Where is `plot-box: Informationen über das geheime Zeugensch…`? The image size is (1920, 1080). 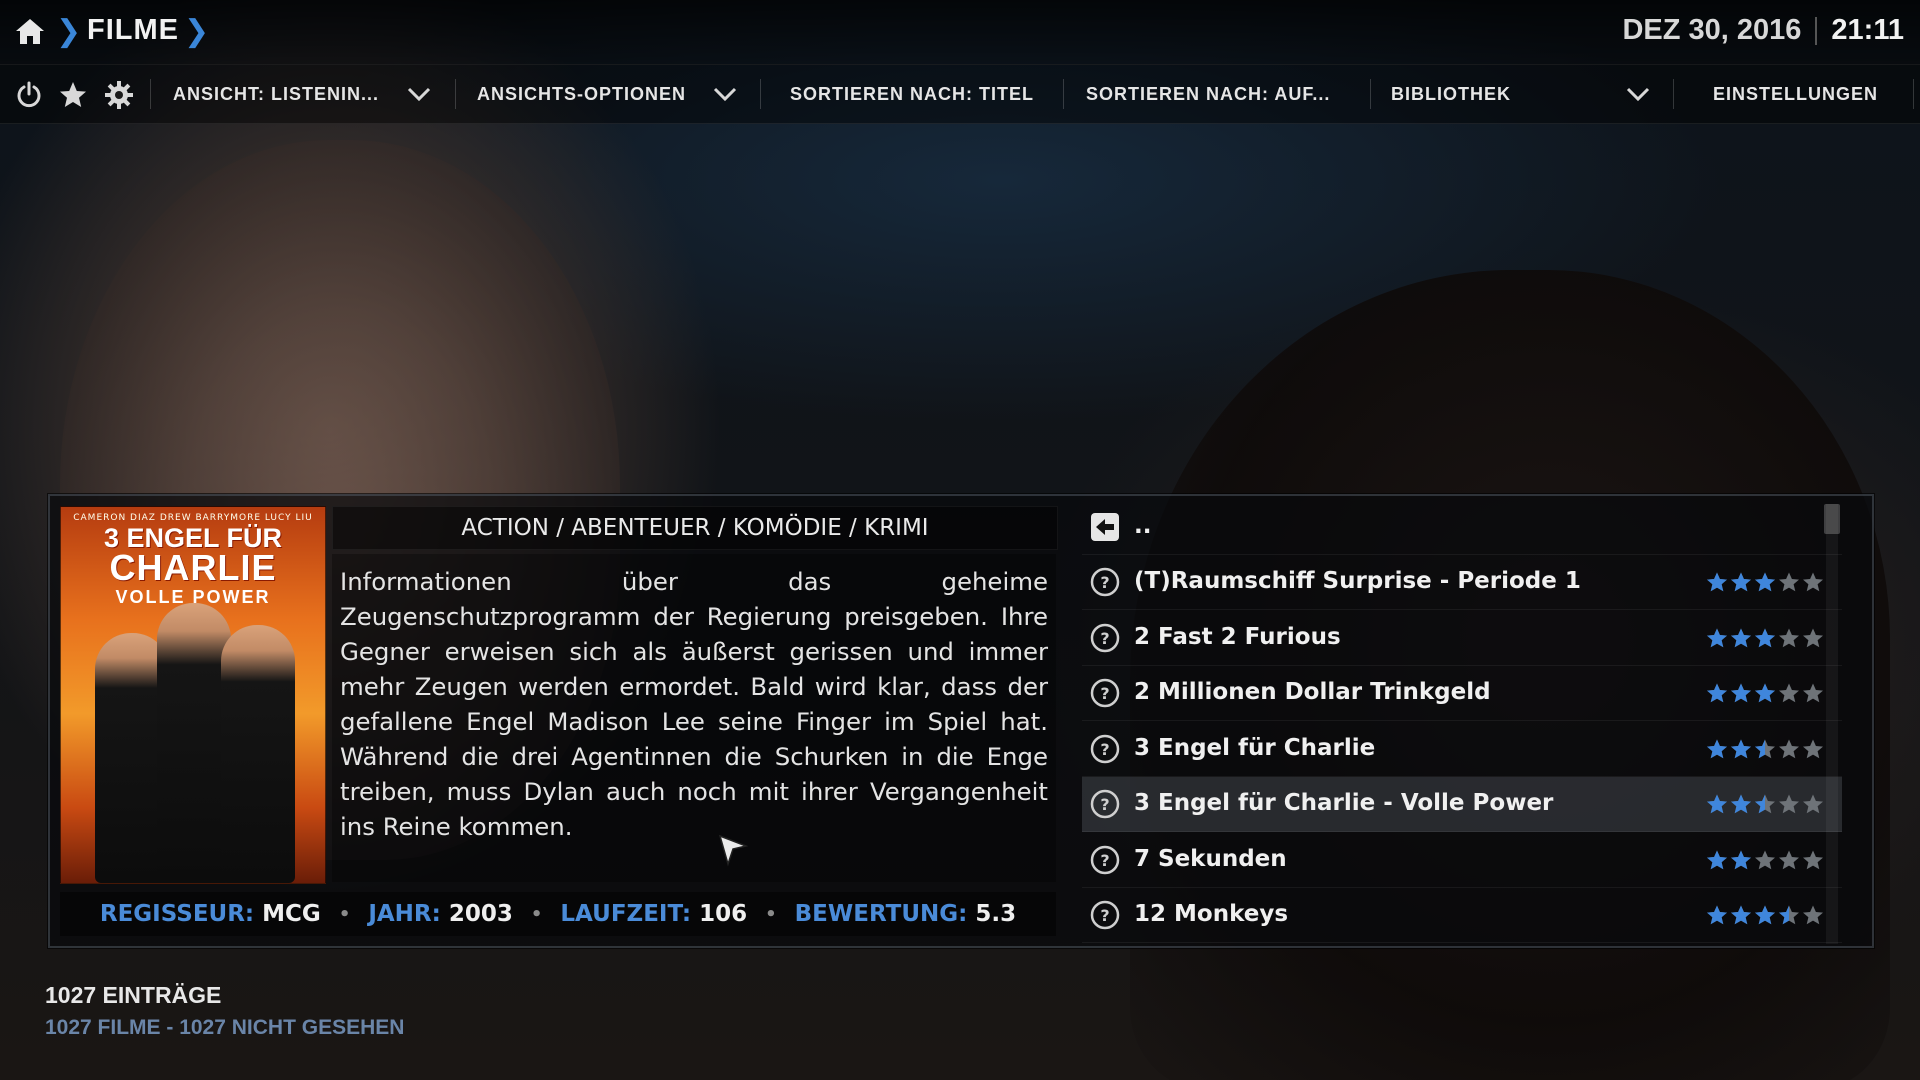
plot-box: Informationen über das geheime Zeugensch… is located at coordinates (694, 718).